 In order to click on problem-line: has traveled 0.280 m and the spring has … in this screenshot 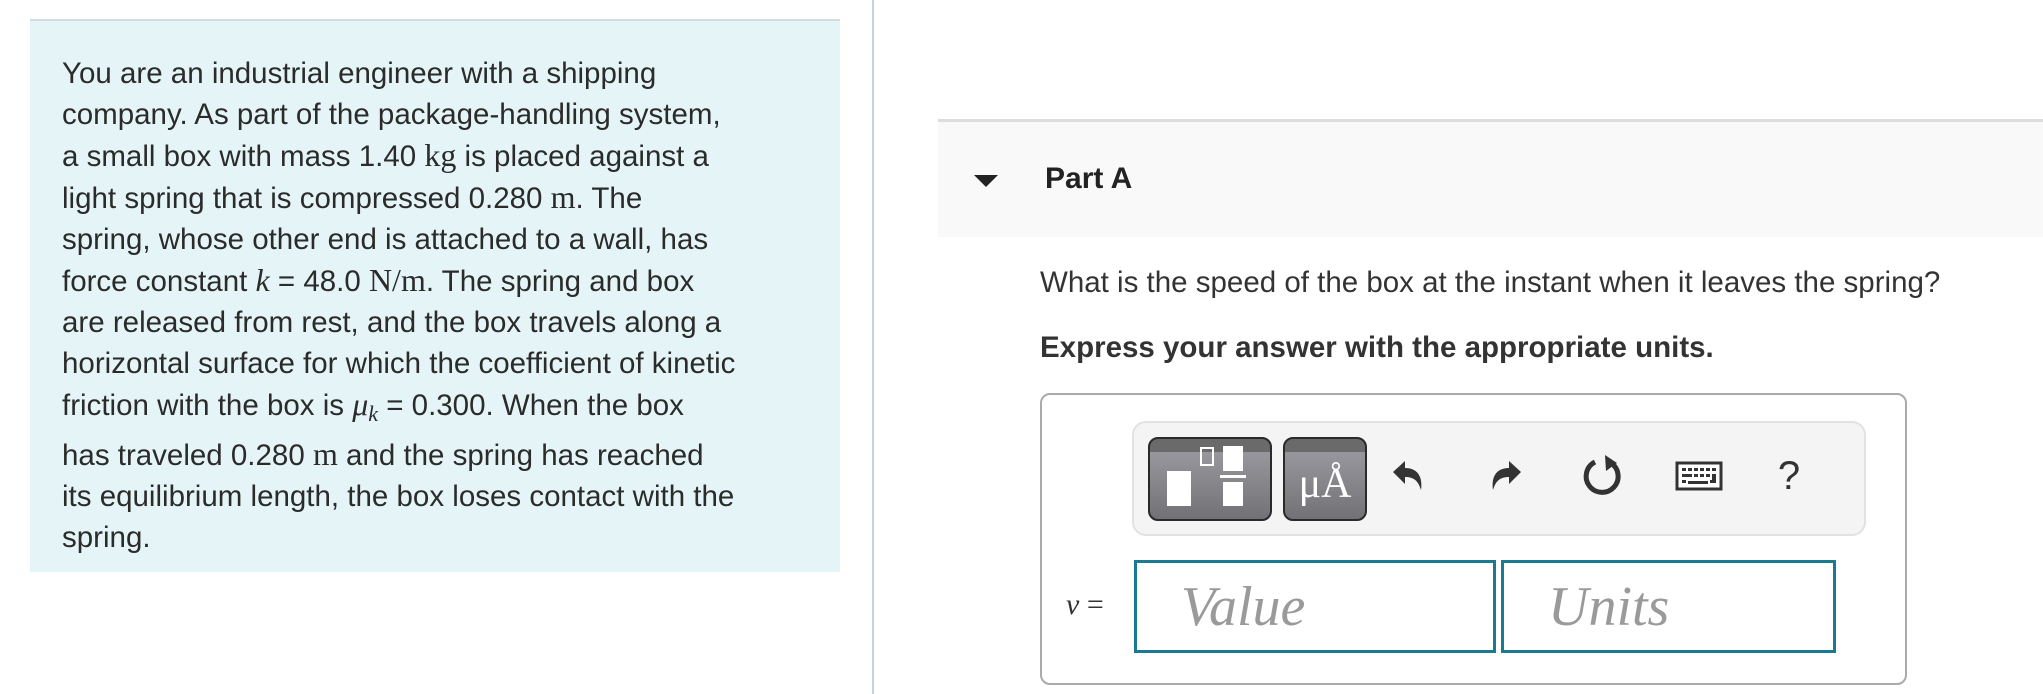, I will do `click(447, 455)`.